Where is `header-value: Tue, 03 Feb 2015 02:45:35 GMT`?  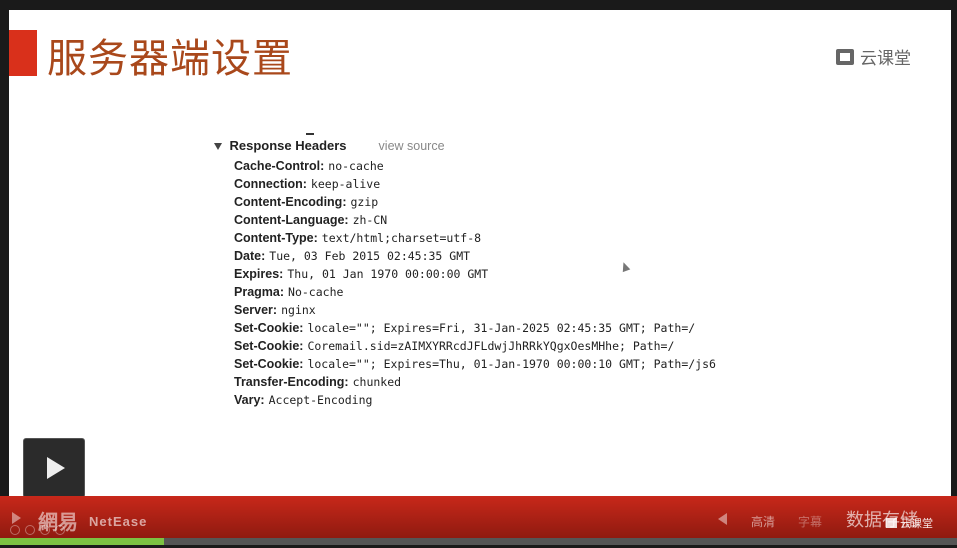
header-value: Tue, 03 Feb 2015 02:45:35 GMT is located at coordinates (370, 256).